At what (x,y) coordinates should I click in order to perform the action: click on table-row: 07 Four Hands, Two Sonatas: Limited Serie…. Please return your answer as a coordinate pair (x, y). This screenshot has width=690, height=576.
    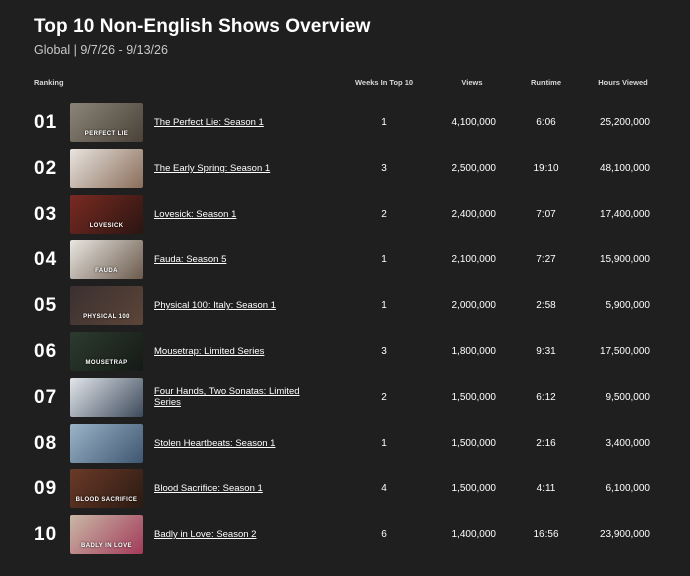
    Looking at the image, I should click on (345, 398).